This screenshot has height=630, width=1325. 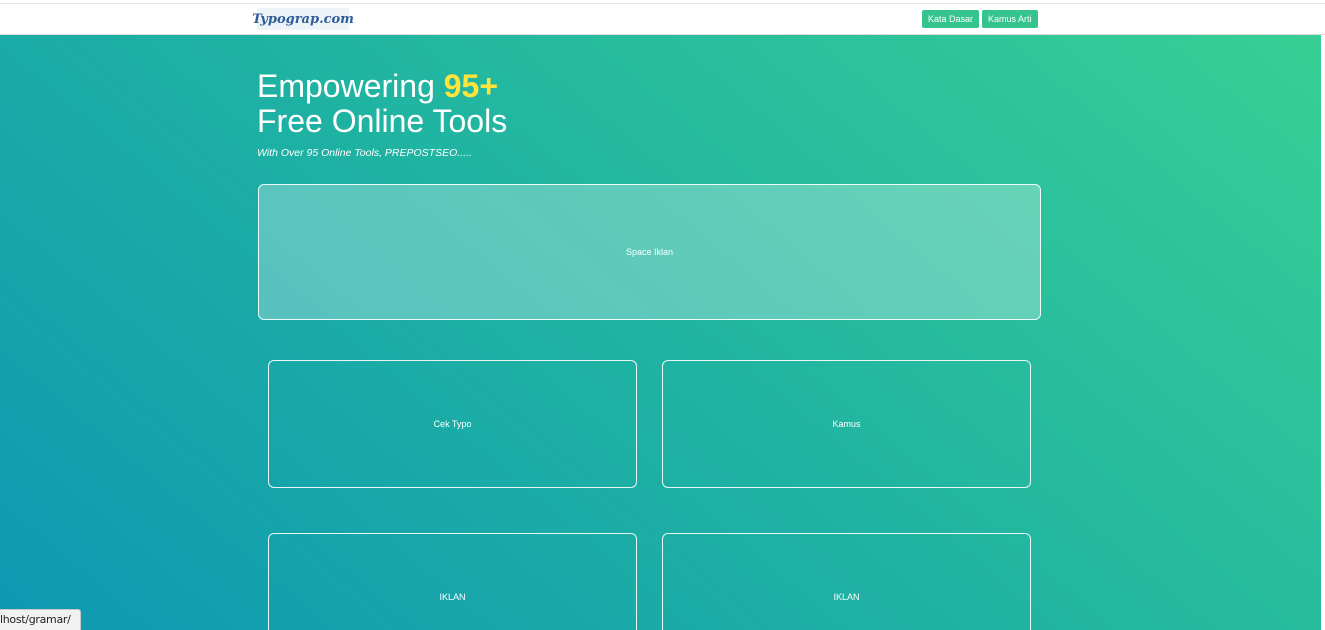 I want to click on hero-headline: Empowering 95+ Free Online Tools, so click(x=382, y=104).